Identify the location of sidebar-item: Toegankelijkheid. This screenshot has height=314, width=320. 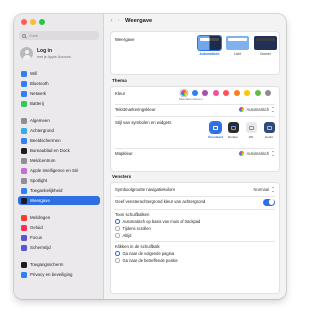
(59, 190).